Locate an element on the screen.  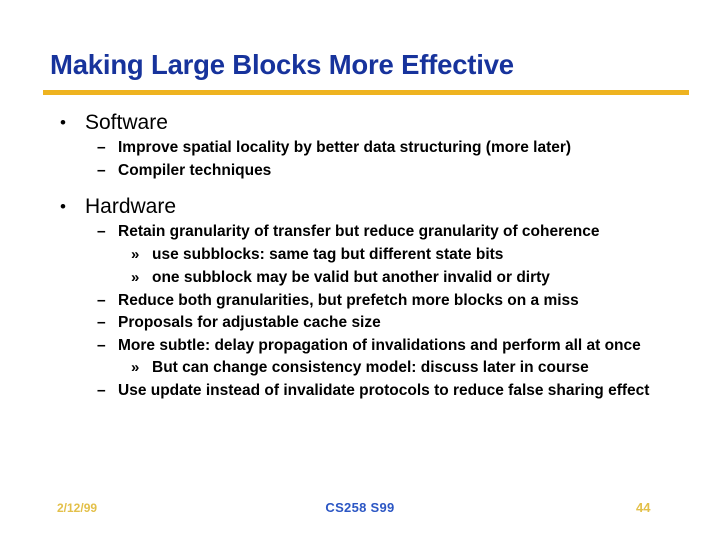
title-divider-rule is located at coordinates (366, 92).